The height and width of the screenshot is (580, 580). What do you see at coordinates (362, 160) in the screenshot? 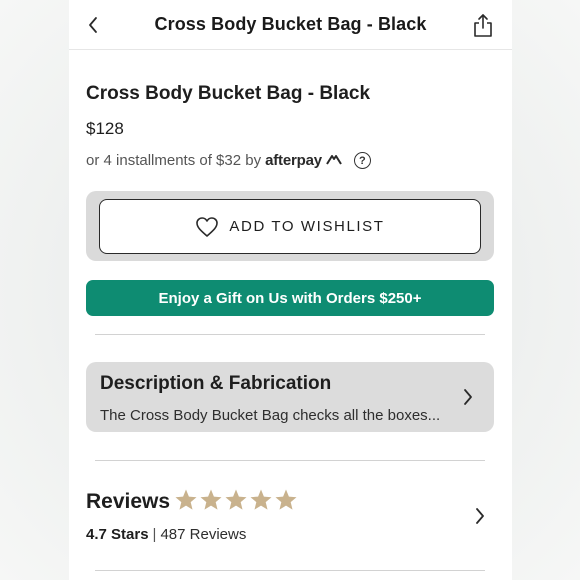
I see `afterpay-help-icon: ?` at bounding box center [362, 160].